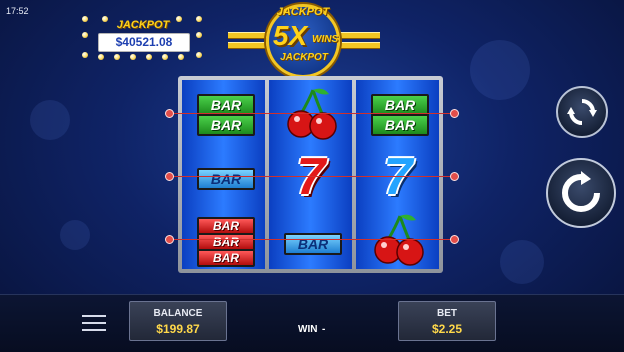 The image size is (624, 352). I want to click on logo-text-bottom: JACKPOT, so click(304, 57).